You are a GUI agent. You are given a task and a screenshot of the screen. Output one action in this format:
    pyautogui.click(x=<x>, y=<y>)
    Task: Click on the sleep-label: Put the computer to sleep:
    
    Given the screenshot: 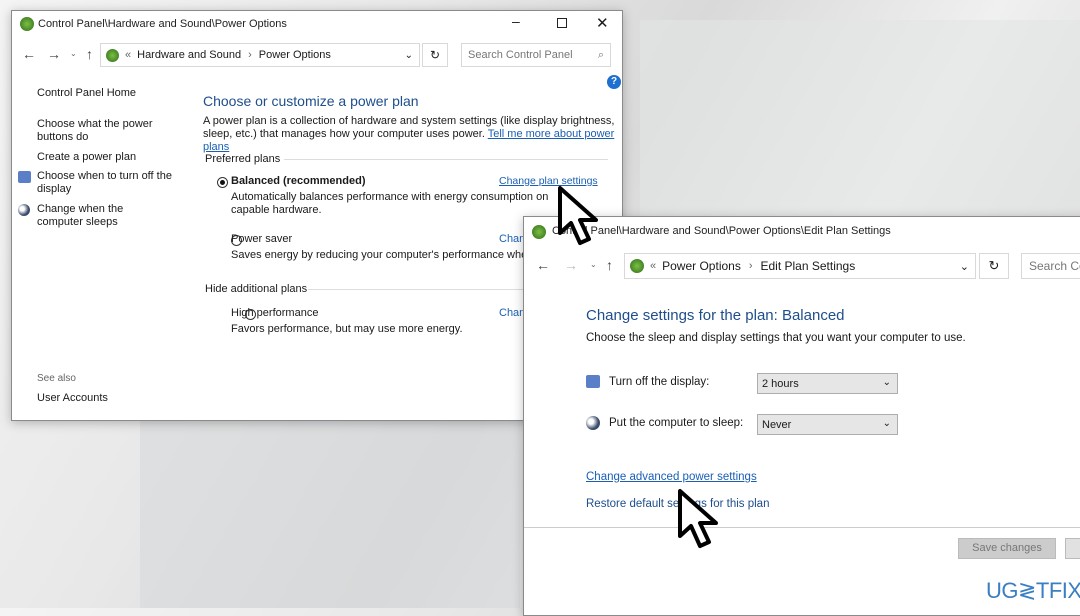 What is the action you would take?
    pyautogui.click(x=676, y=423)
    